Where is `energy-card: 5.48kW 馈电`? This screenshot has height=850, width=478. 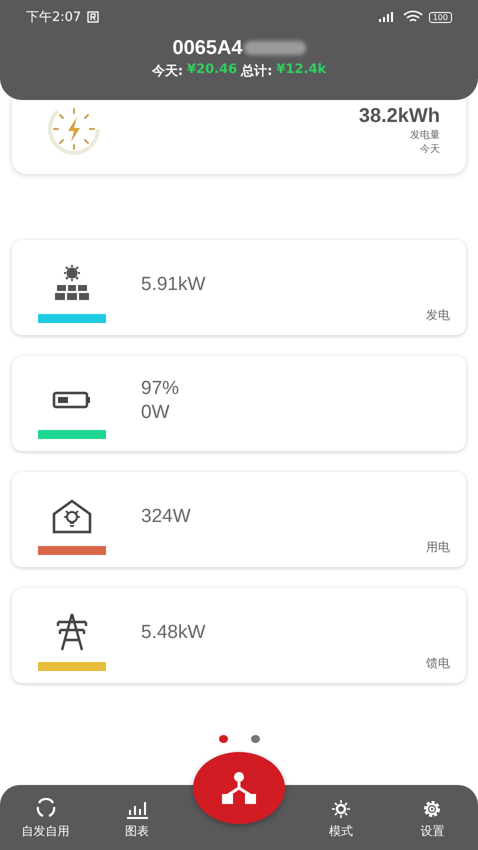 energy-card: 5.48kW 馈电 is located at coordinates (239, 635).